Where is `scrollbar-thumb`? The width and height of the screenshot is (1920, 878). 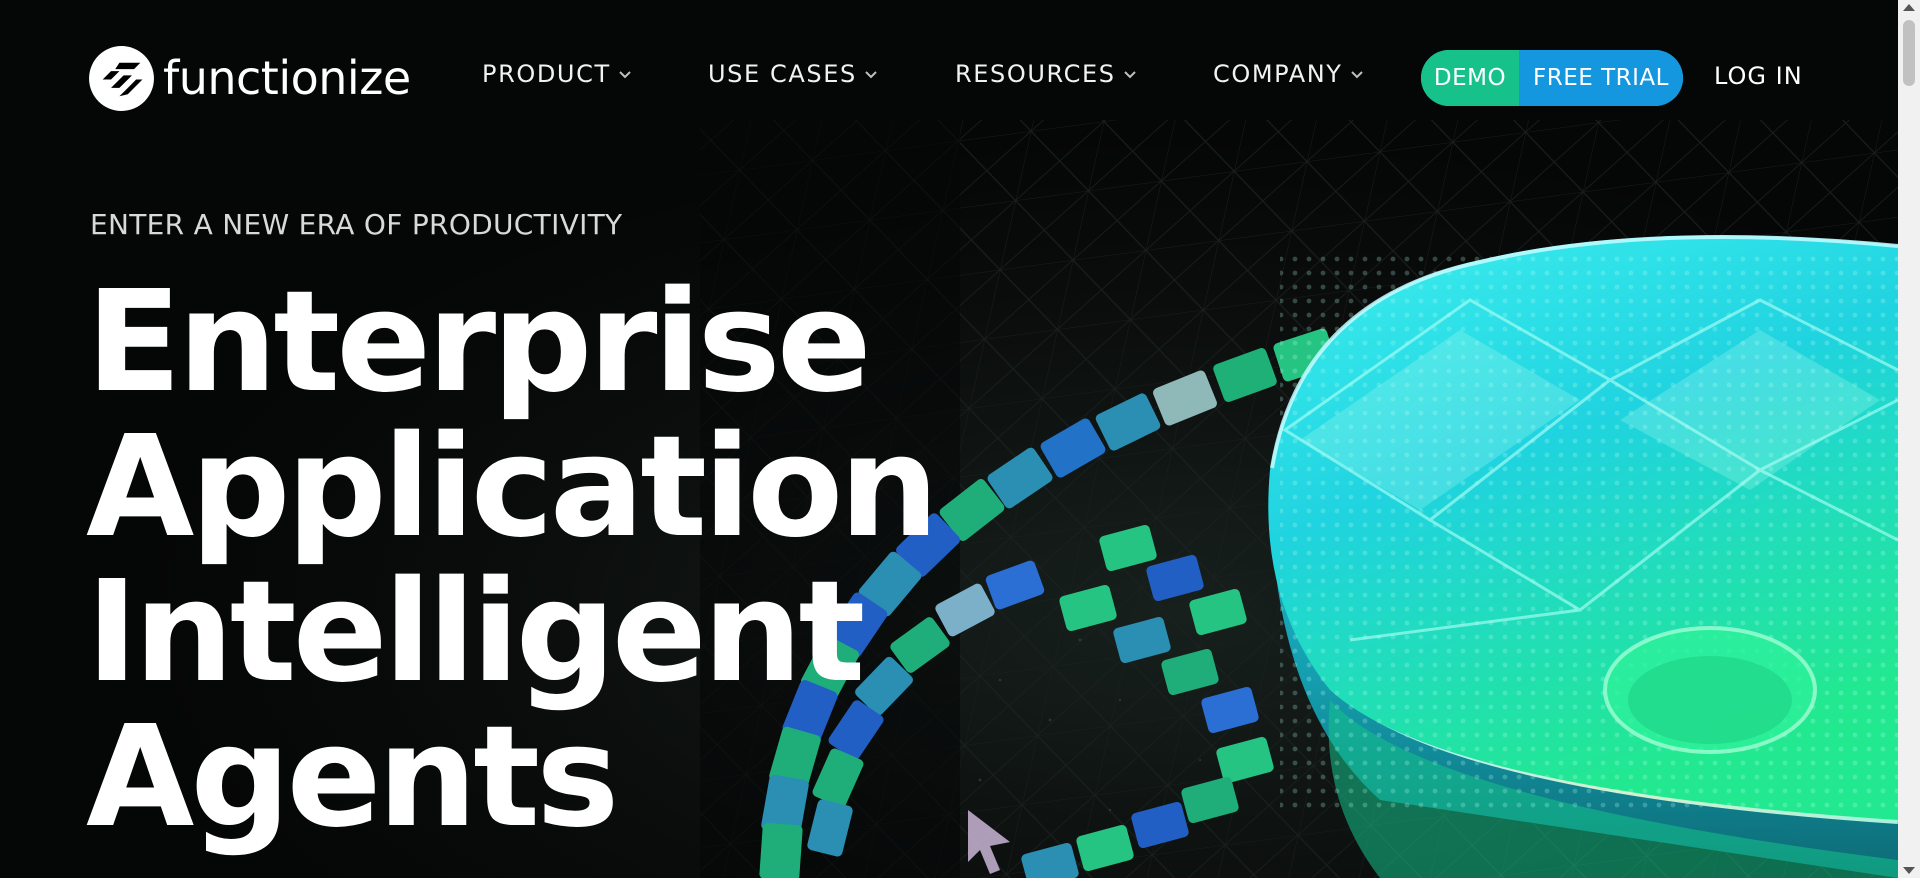
scrollbar-thumb is located at coordinates (1909, 53).